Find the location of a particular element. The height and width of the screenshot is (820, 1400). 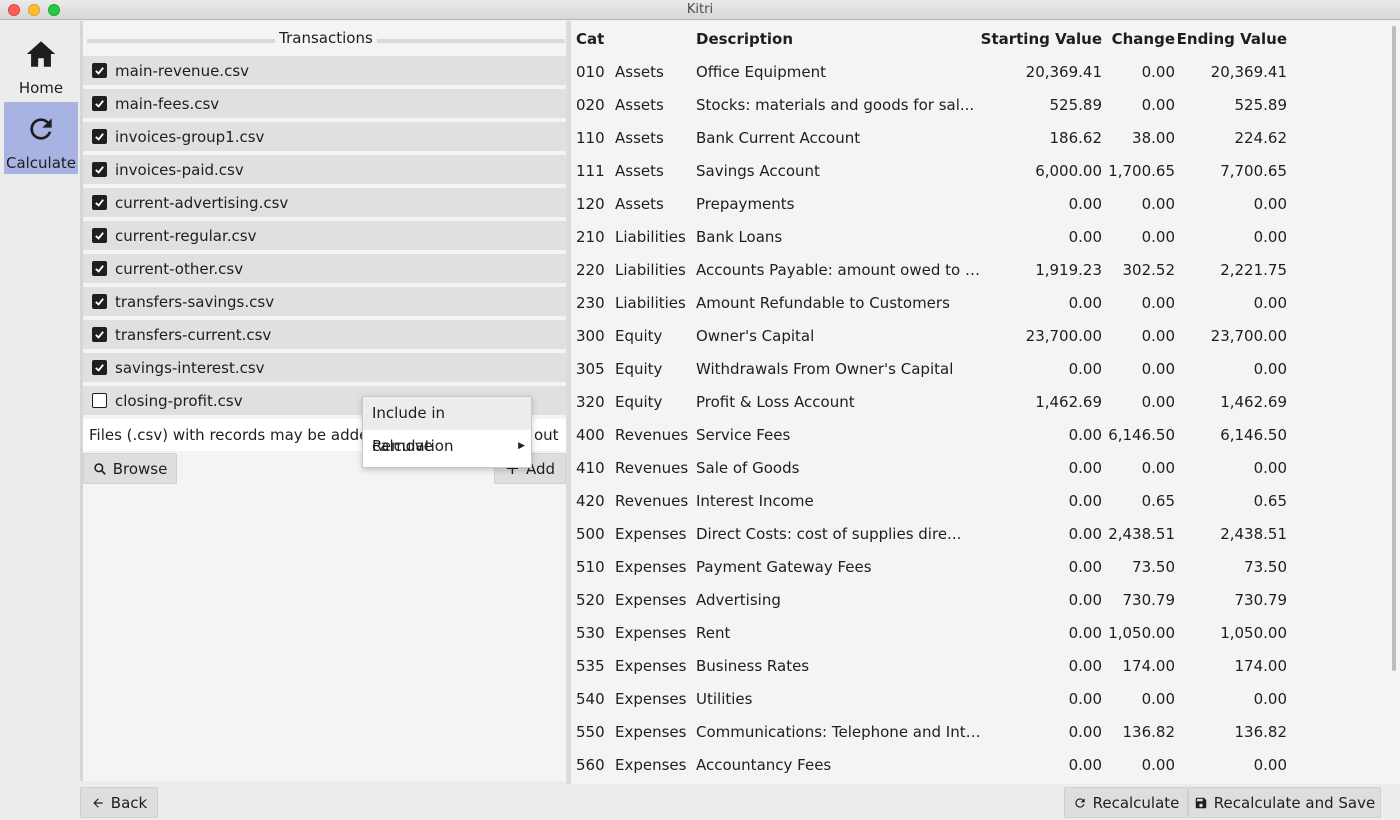

menu-item-remove: Remove ▶ is located at coordinates (447, 446).